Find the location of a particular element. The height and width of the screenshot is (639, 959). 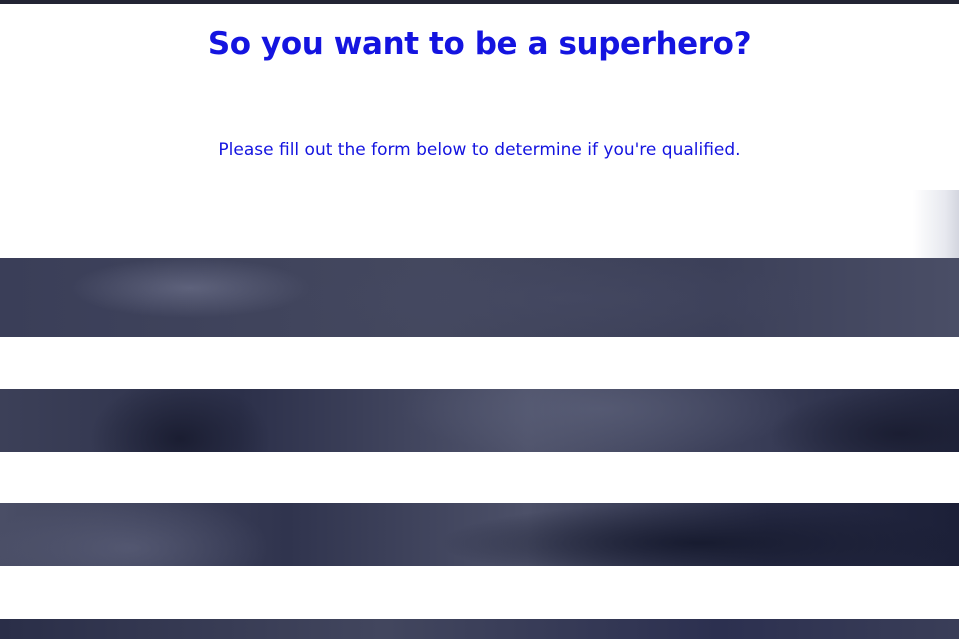

page-title: So you want to be a superhero? is located at coordinates (479, 44).